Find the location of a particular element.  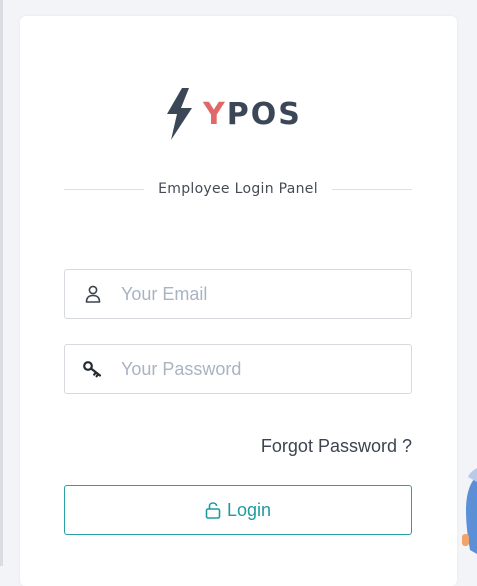

window-edge is located at coordinates (1, 283).